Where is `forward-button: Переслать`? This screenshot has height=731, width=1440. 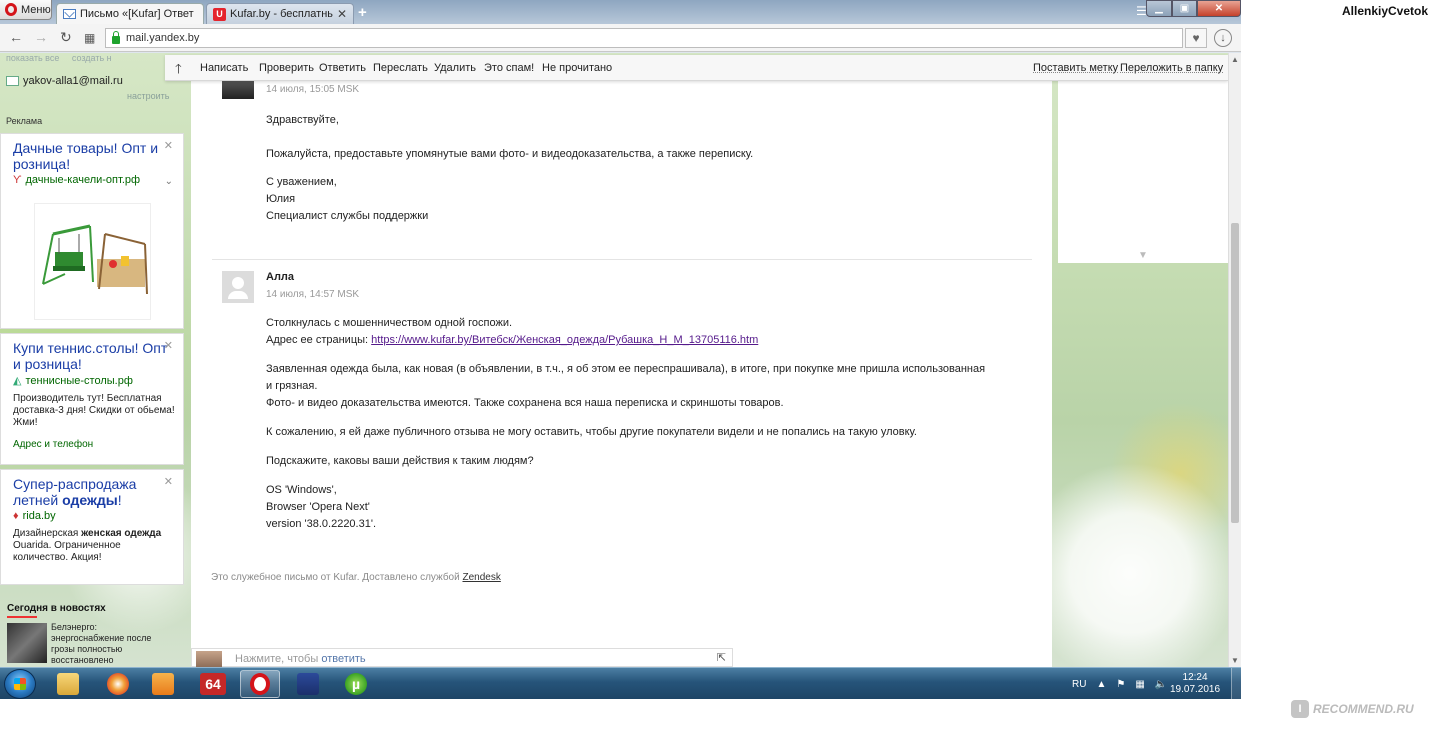 forward-button: Переслать is located at coordinates (400, 68).